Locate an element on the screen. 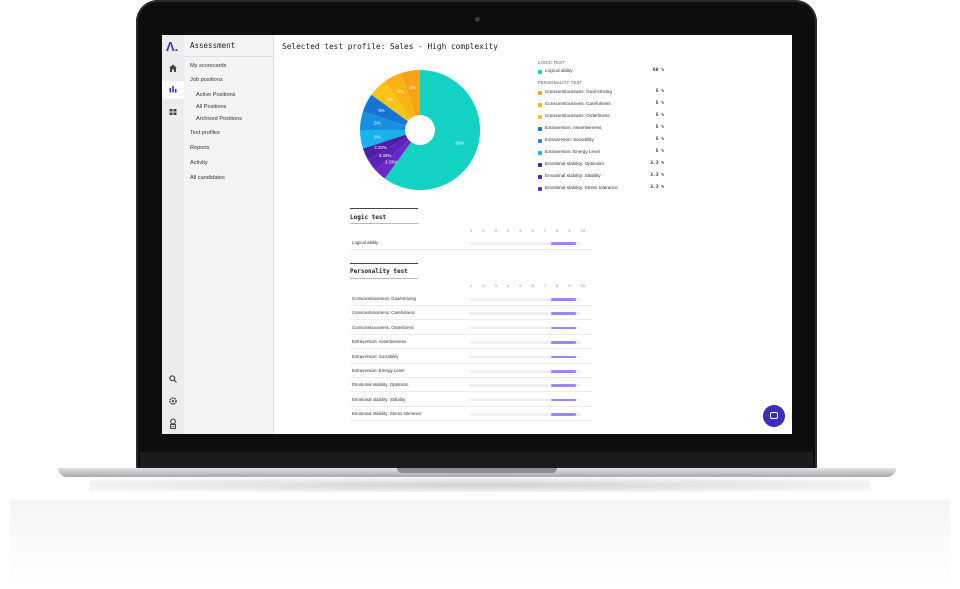 The height and width of the screenshot is (589, 960). score-row: Extraversion: Assertiveness is located at coordinates (471, 342).